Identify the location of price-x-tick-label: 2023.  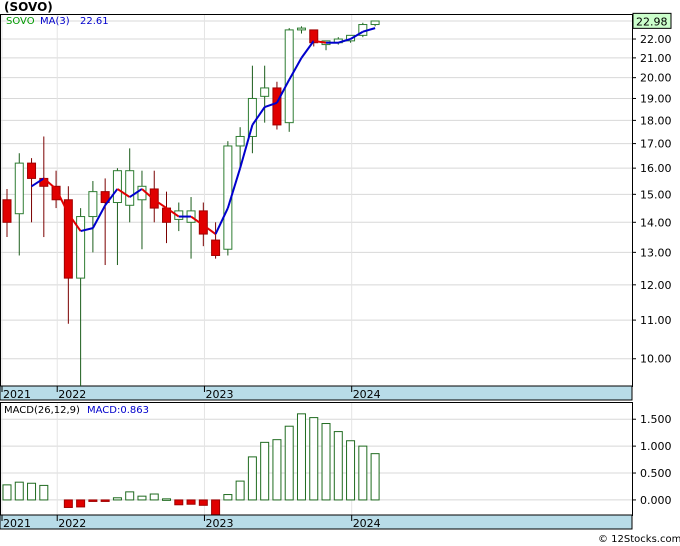
(219, 394).